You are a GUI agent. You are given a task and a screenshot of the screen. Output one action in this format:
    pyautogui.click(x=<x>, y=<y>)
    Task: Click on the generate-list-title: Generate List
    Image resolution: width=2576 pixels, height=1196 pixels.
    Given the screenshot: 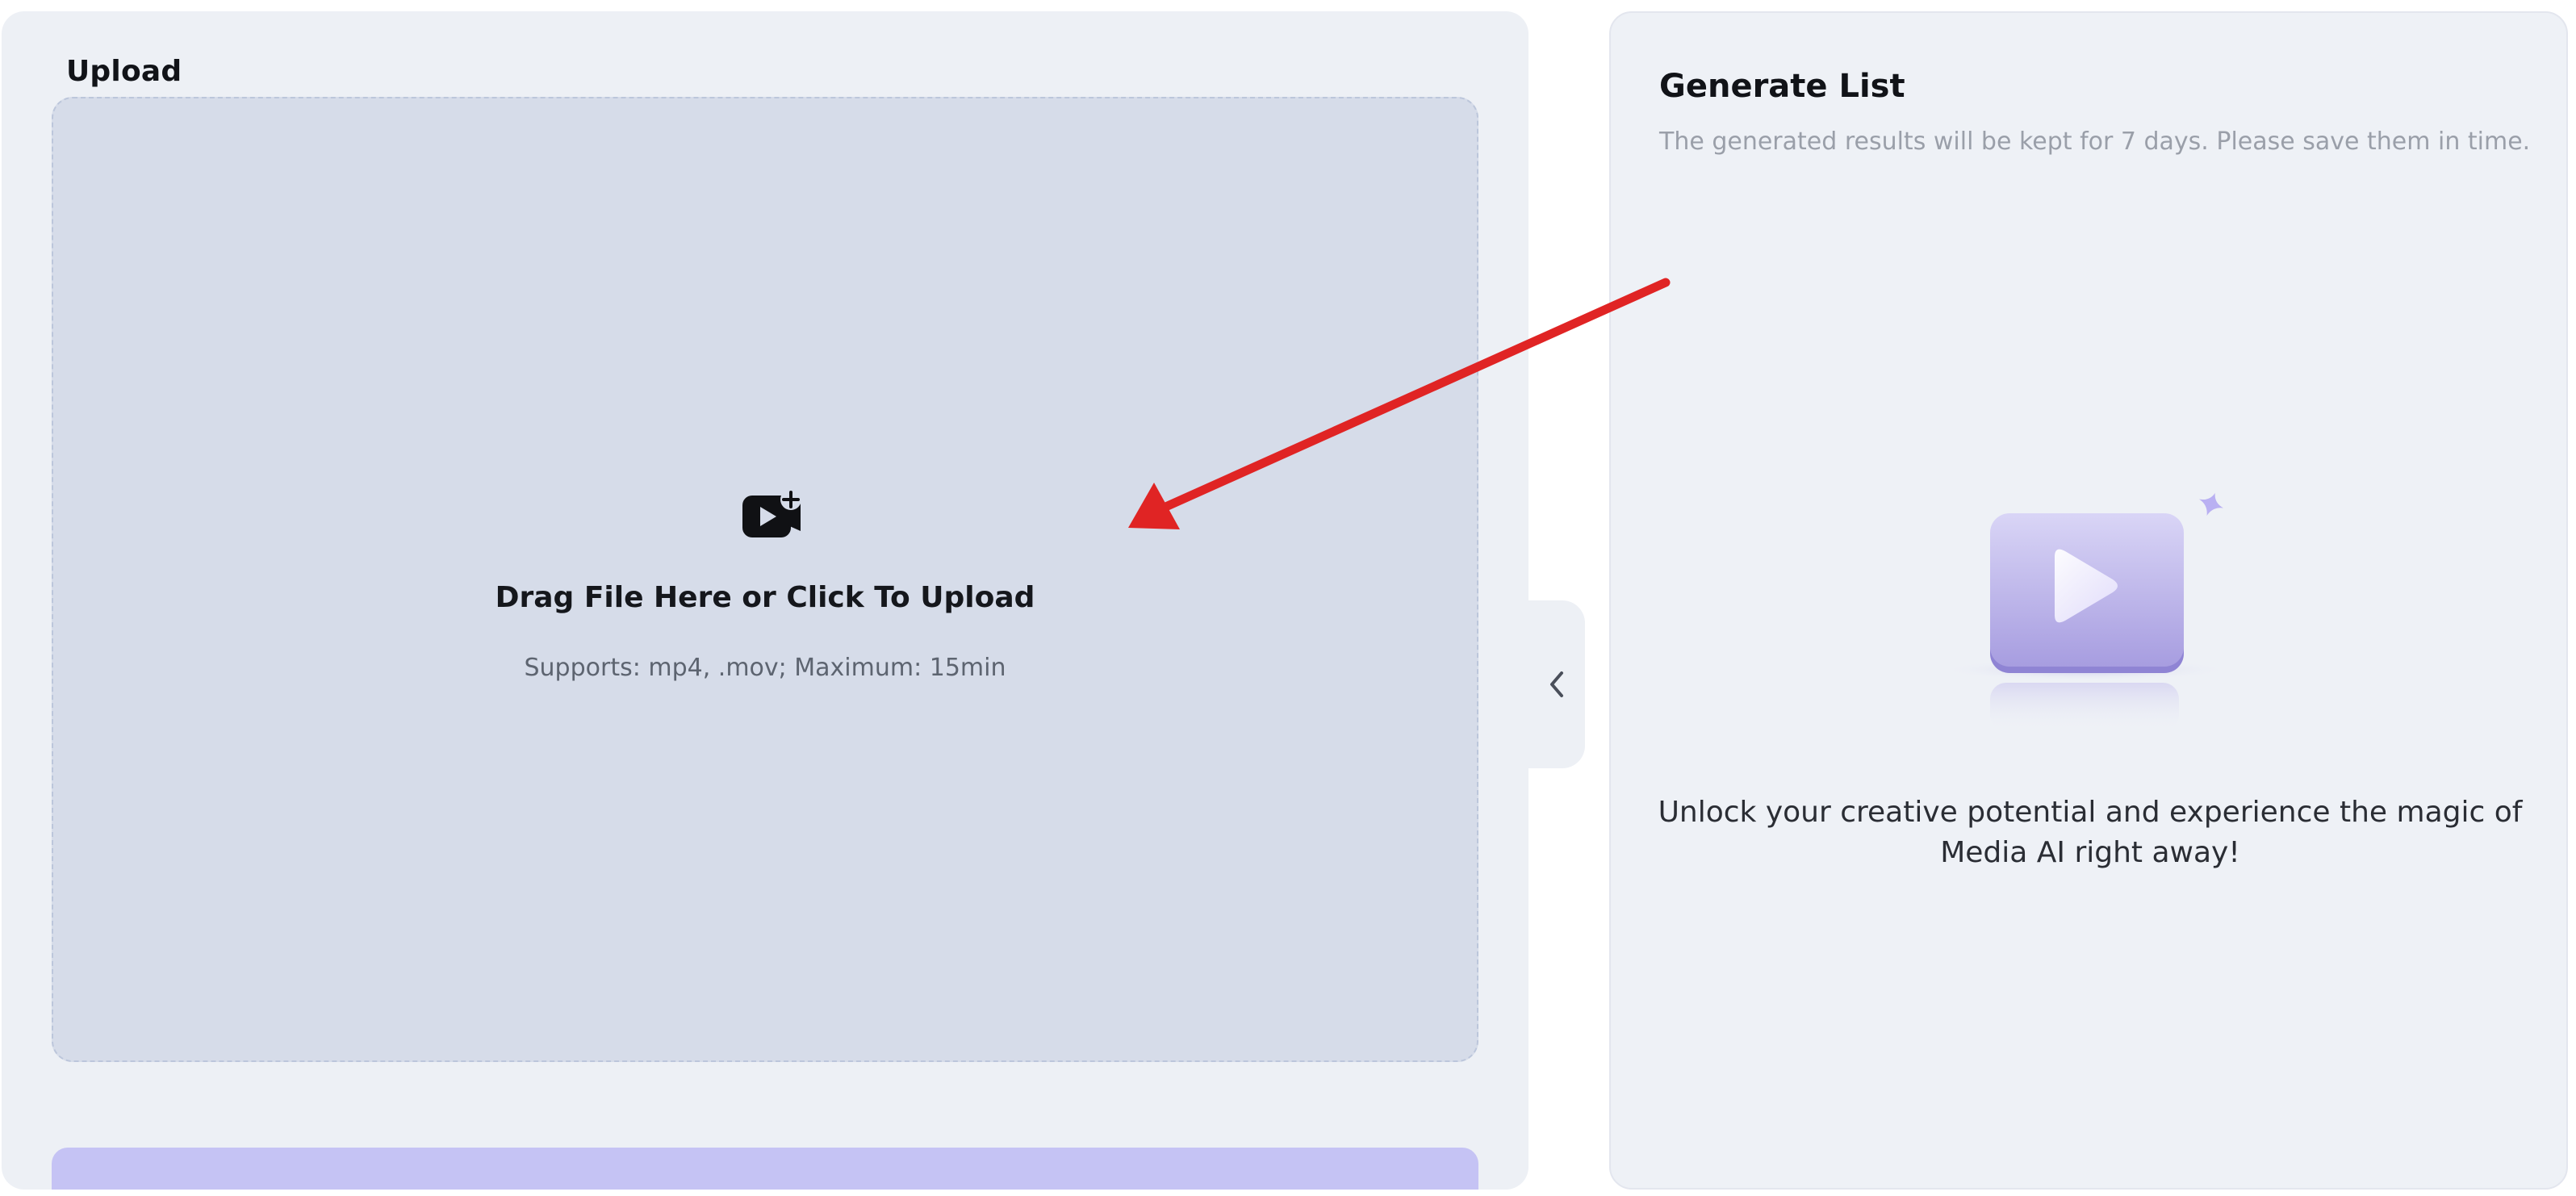 What is the action you would take?
    pyautogui.click(x=1782, y=86)
    